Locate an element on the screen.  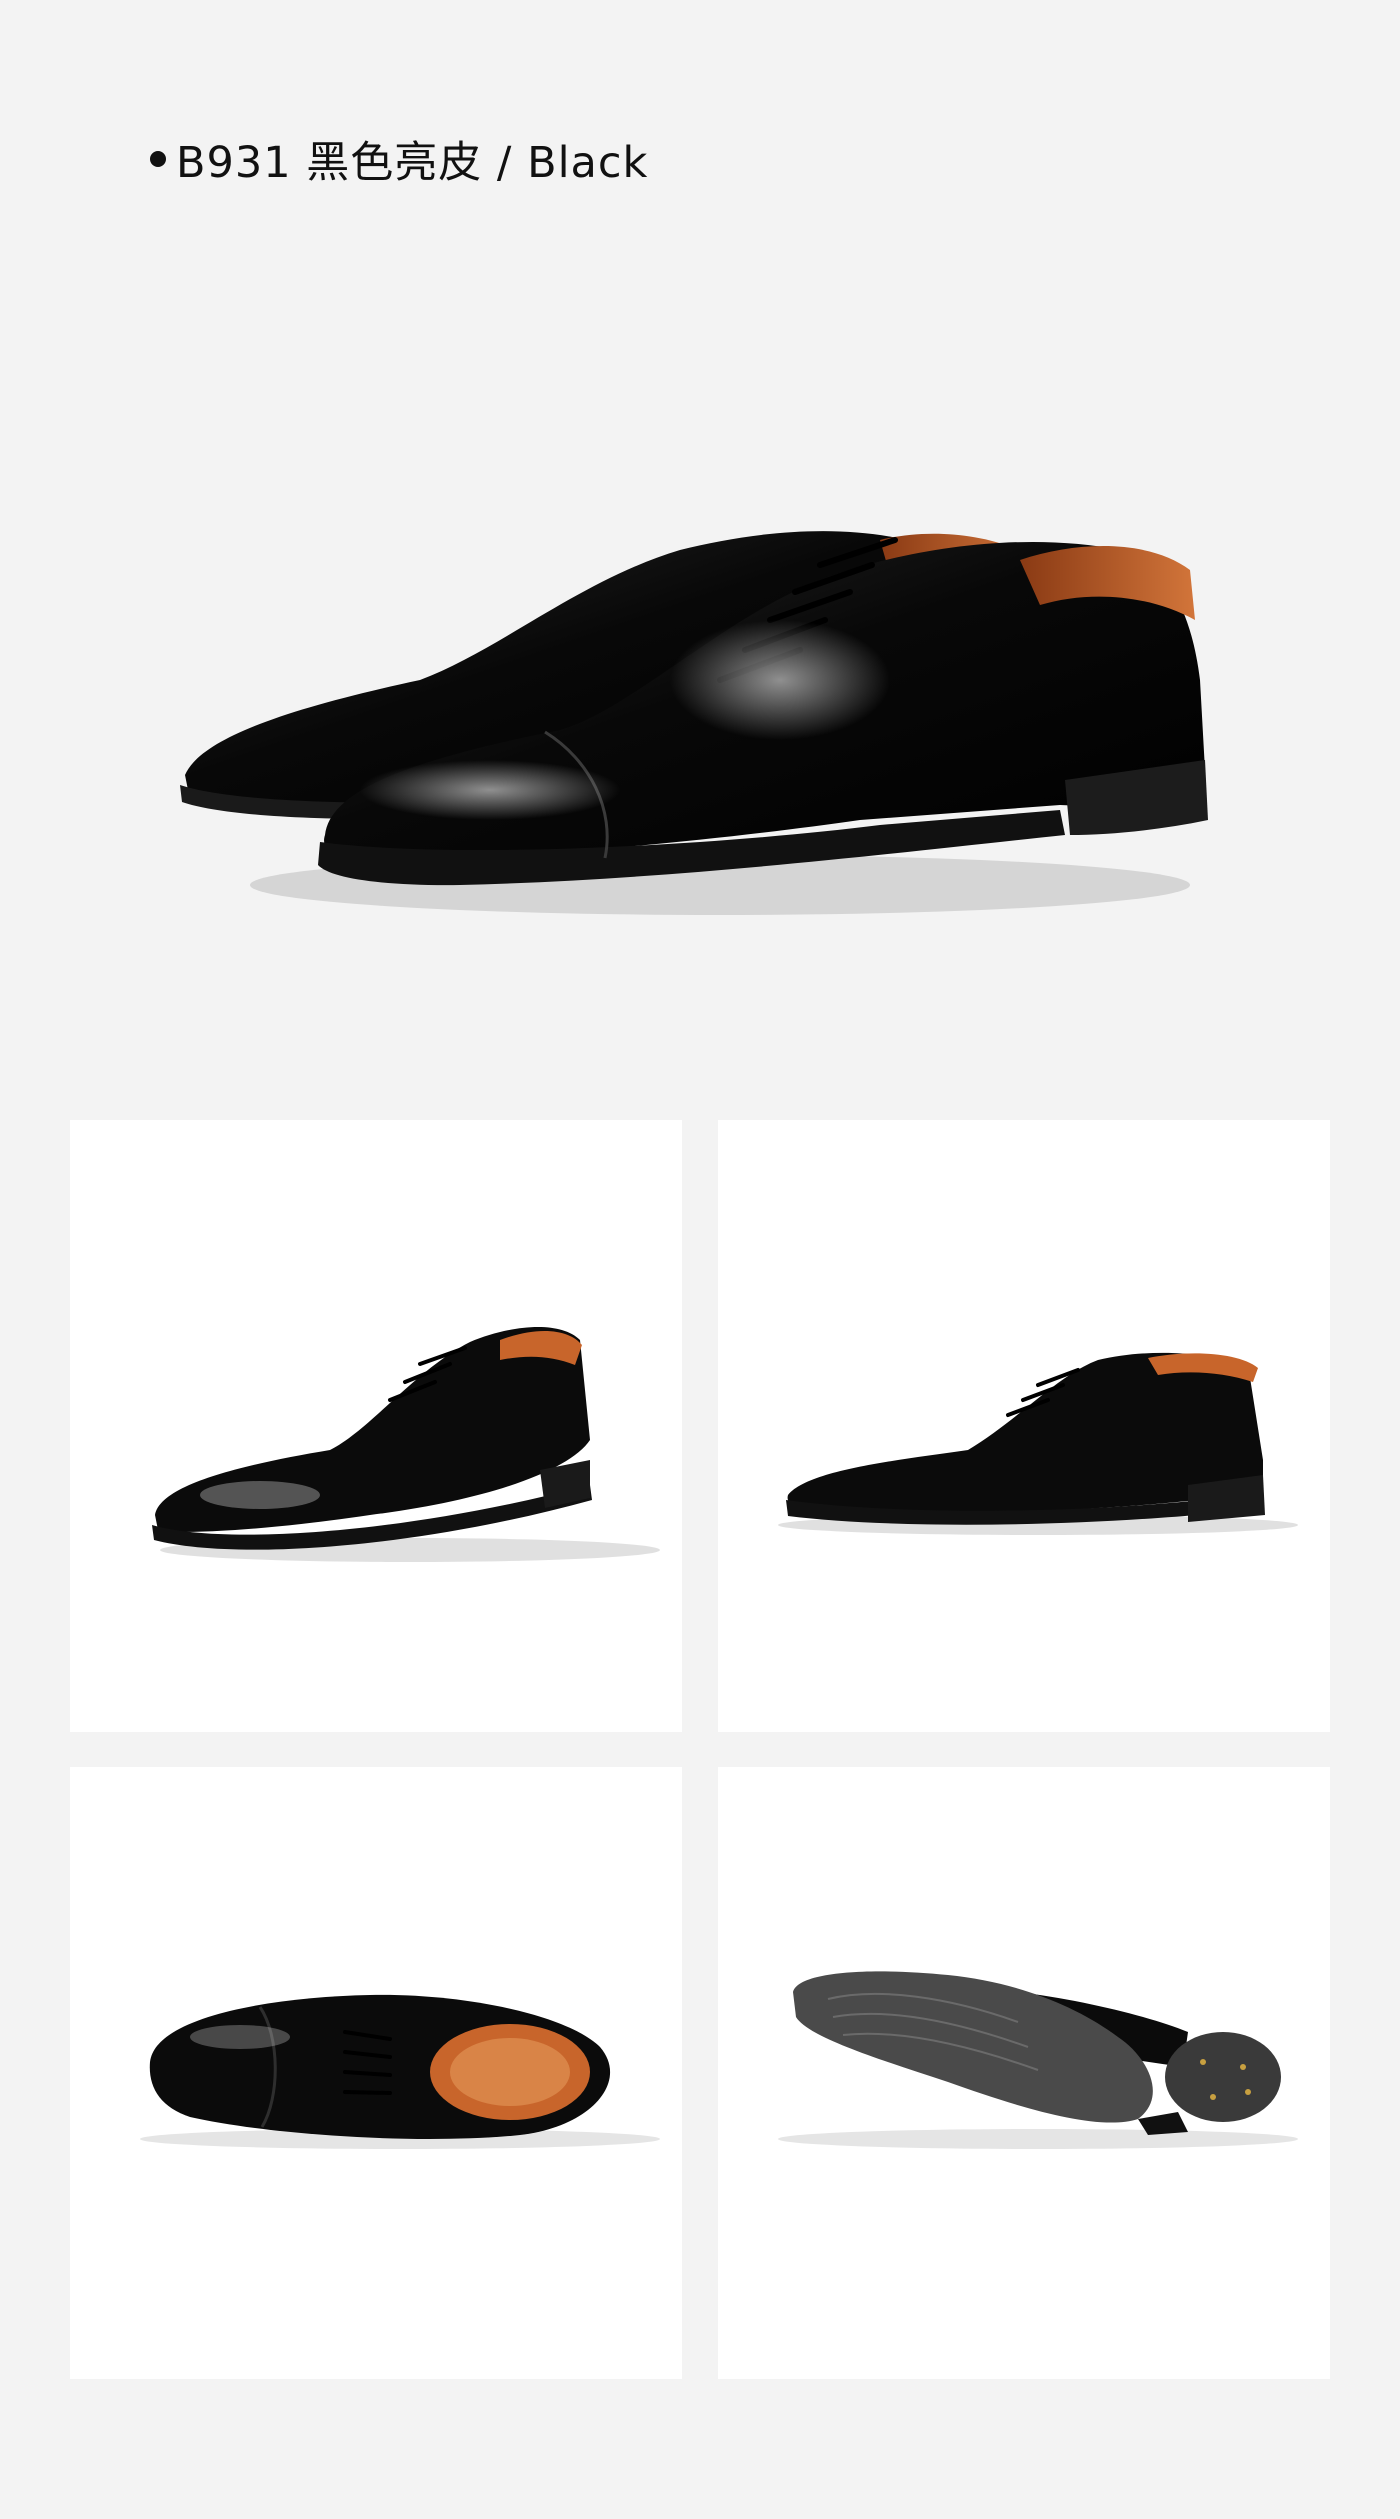
gallery-card-top is located at coordinates (376, 2073).